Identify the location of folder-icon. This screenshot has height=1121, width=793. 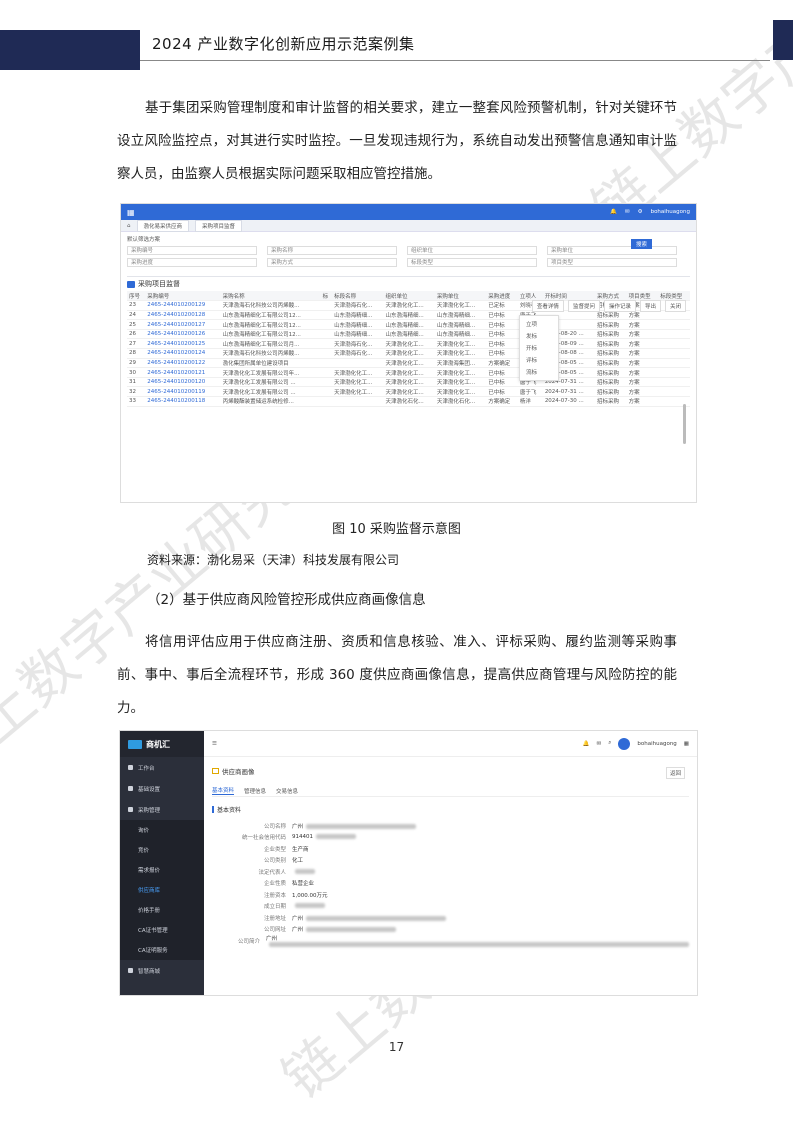
(215, 771).